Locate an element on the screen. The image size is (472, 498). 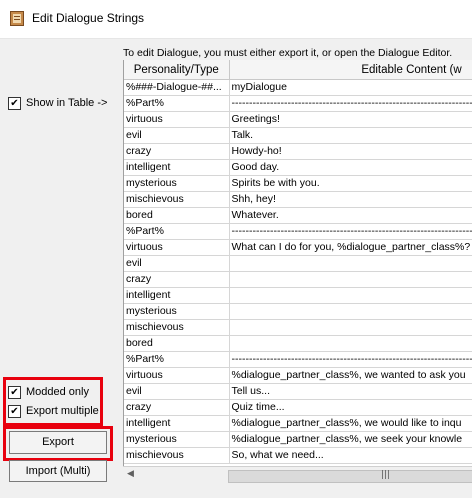
scroll-grip-icon: ||| is located at coordinates (386, 475).